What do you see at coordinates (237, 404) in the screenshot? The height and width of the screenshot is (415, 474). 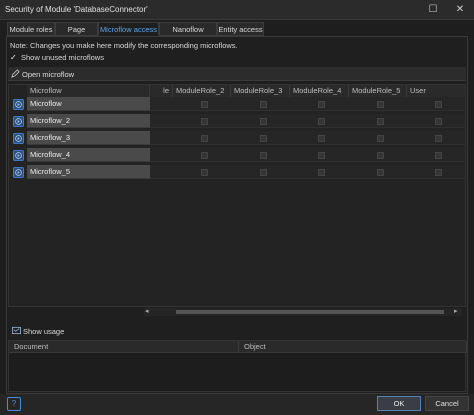 I see `dialog-footer: ? OK Cancel` at bounding box center [237, 404].